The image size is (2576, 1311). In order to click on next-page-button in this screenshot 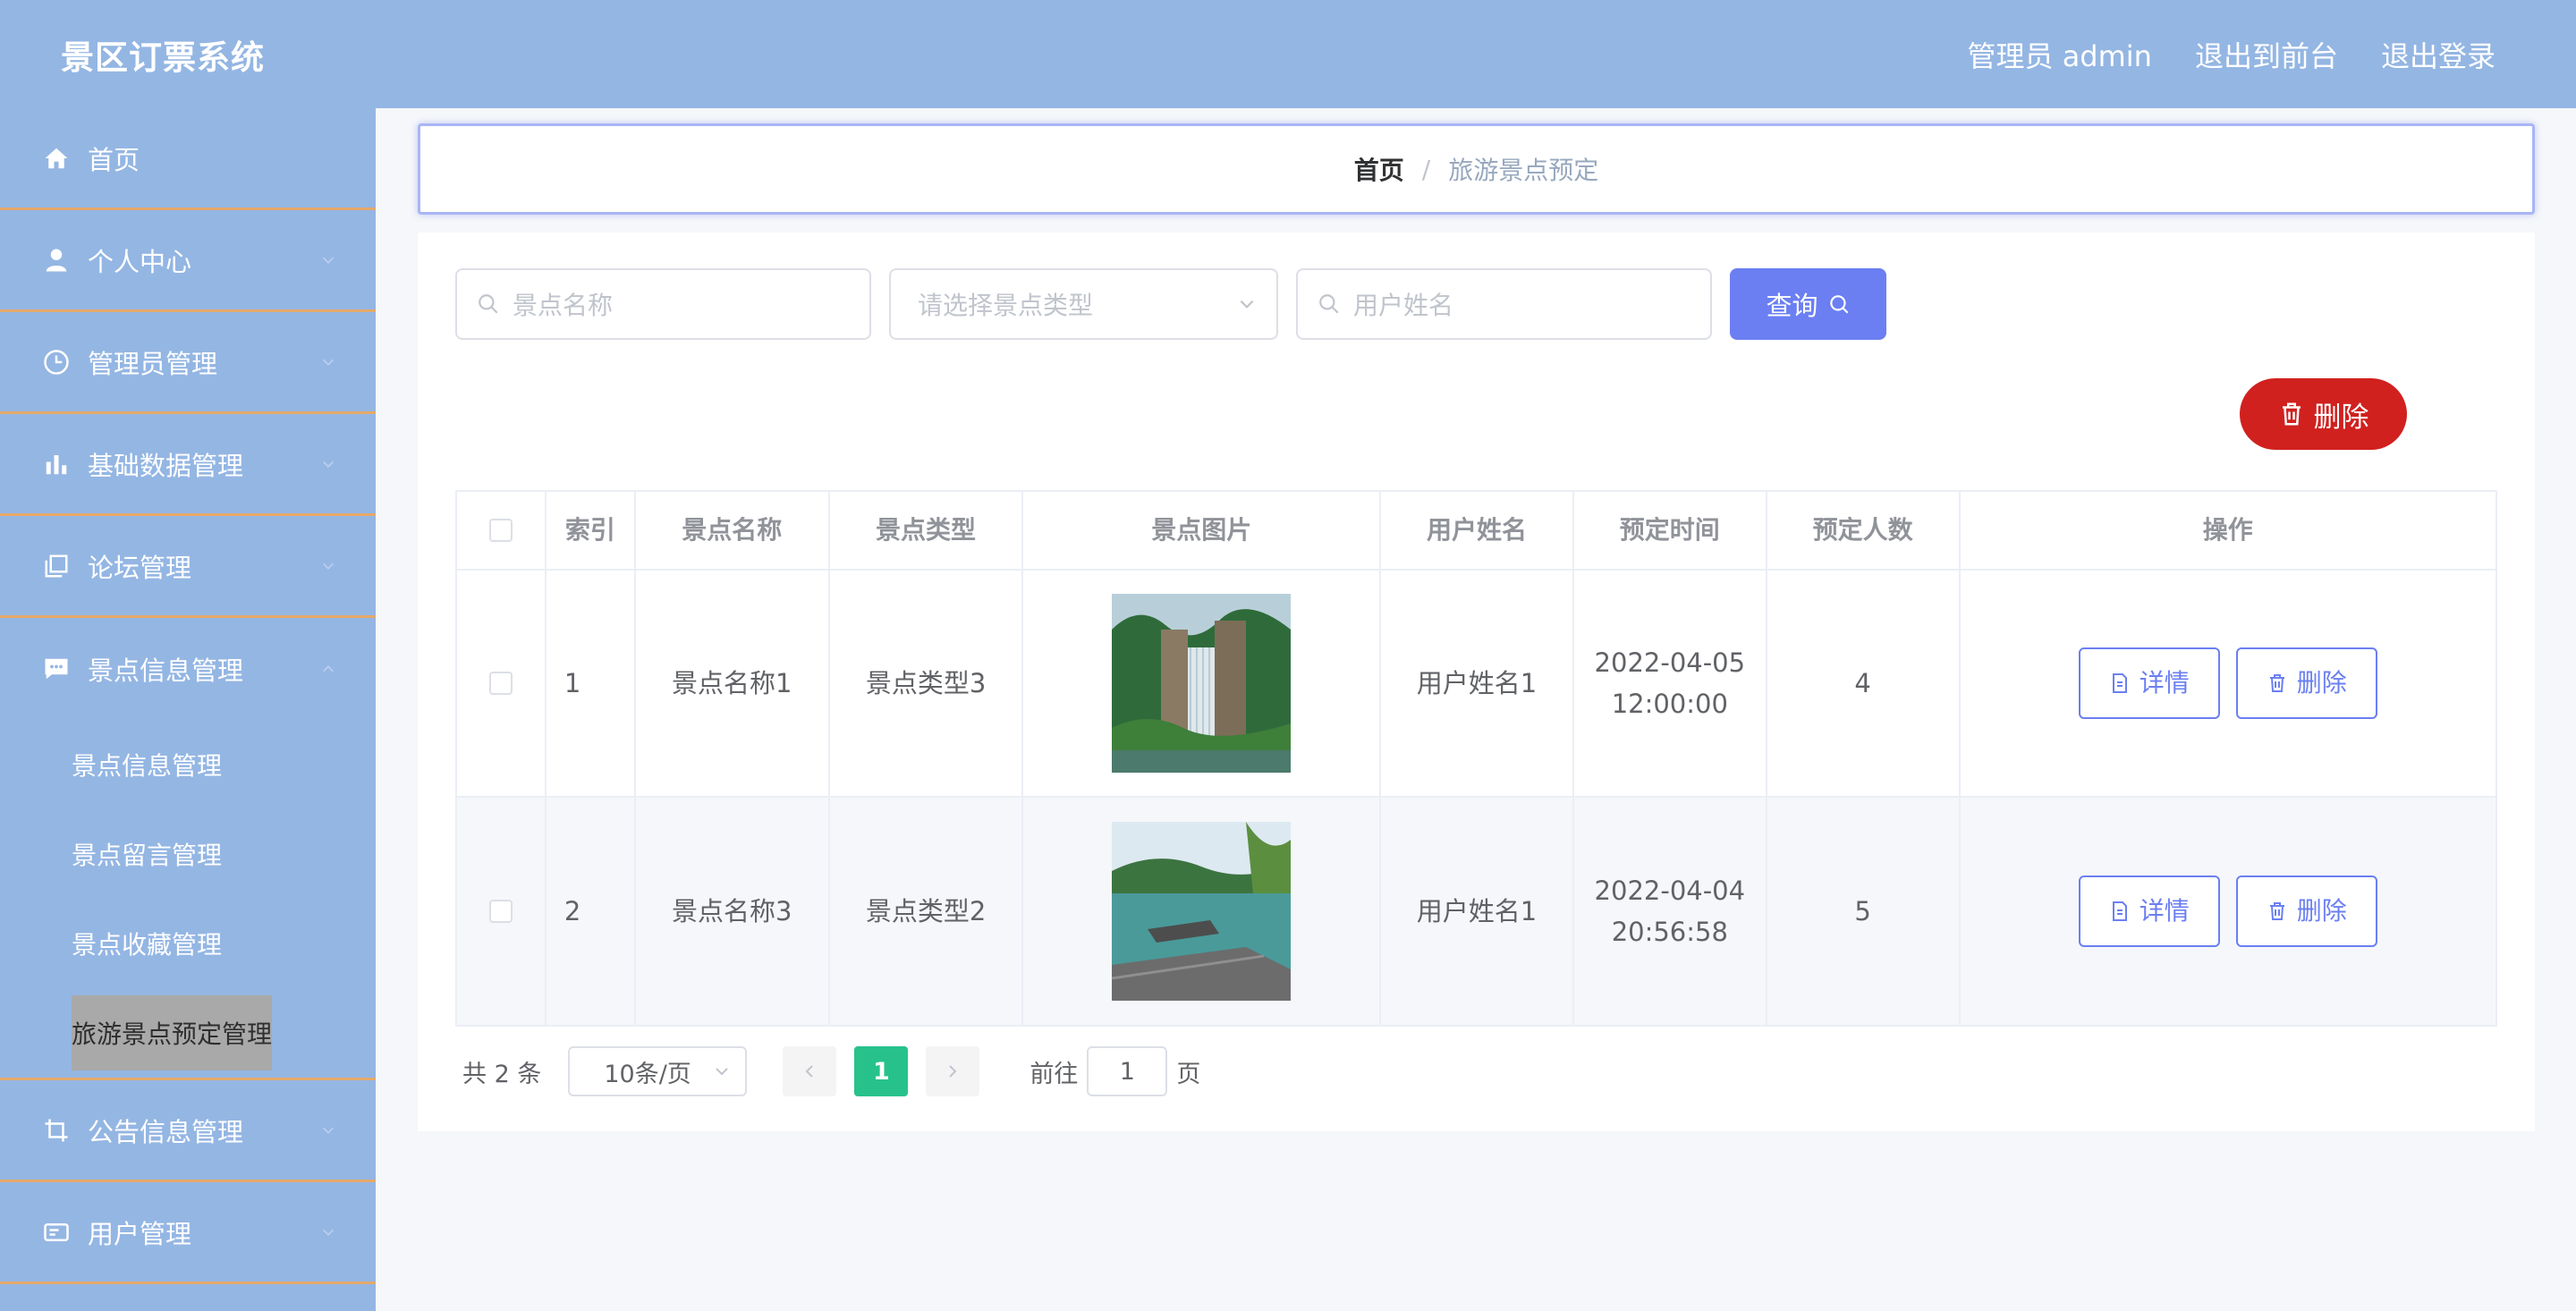, I will do `click(953, 1071)`.